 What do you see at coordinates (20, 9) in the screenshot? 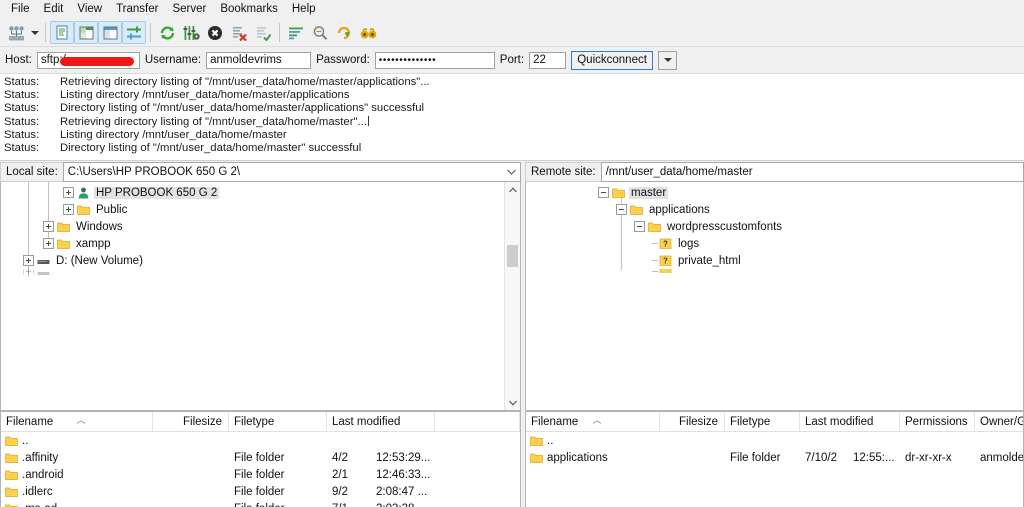
I see `menu-item-file: File` at bounding box center [20, 9].